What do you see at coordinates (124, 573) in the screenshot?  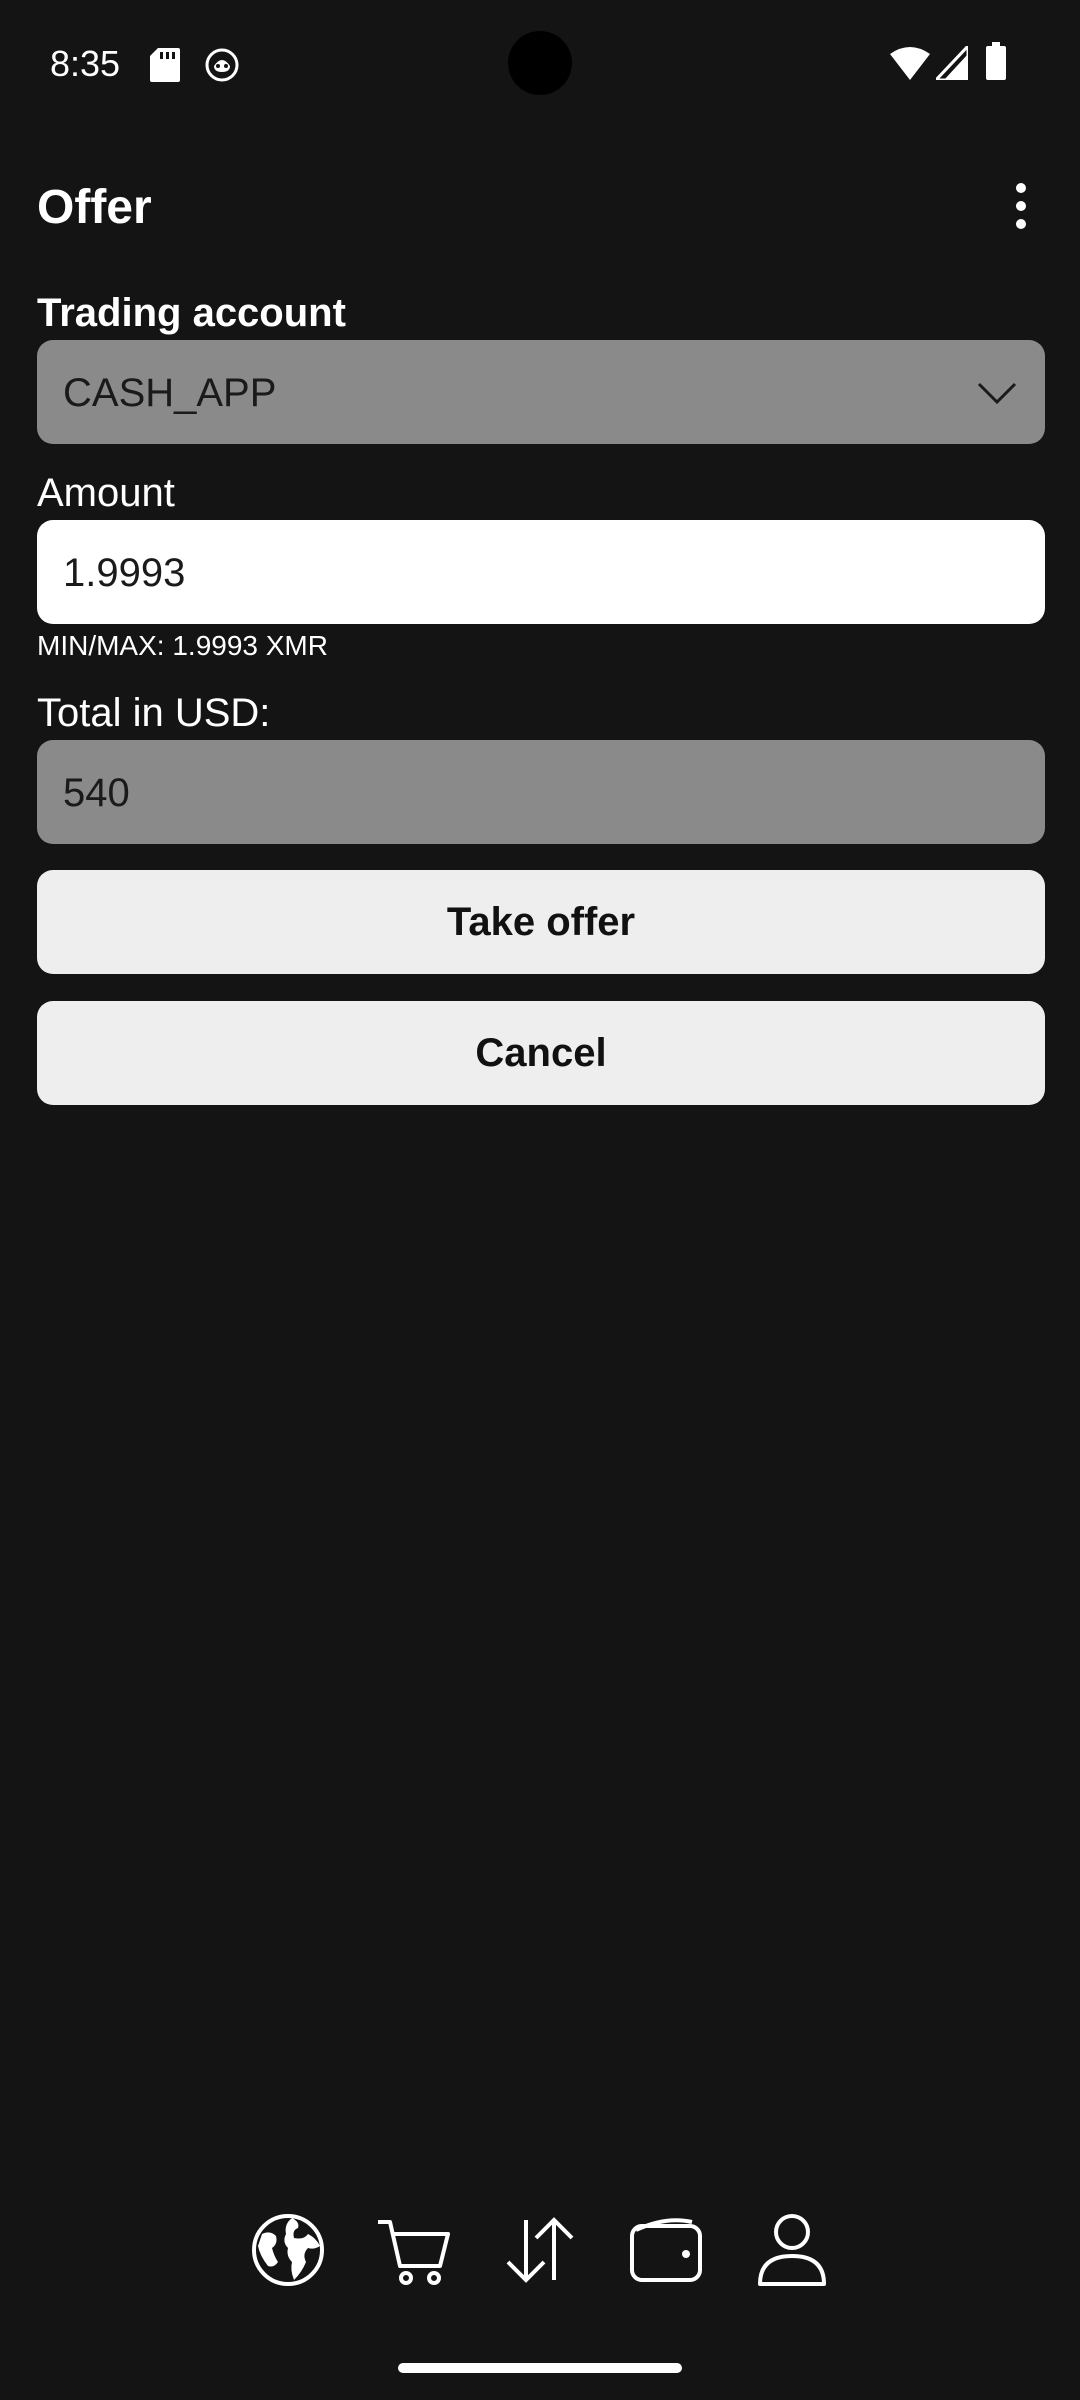 I see `amount-value: 1.9993` at bounding box center [124, 573].